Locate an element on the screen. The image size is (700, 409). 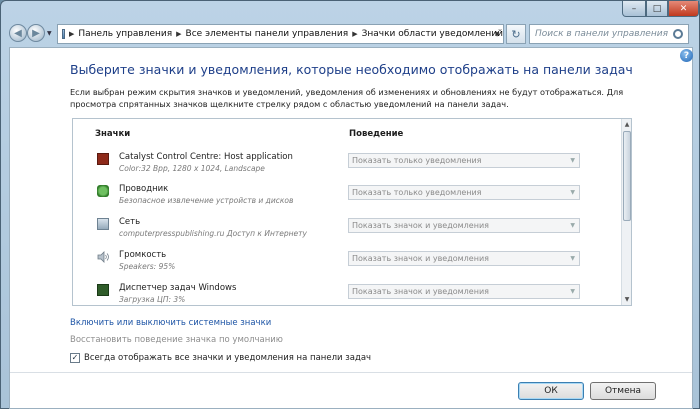
item-name: Громкость is located at coordinates (143, 255).